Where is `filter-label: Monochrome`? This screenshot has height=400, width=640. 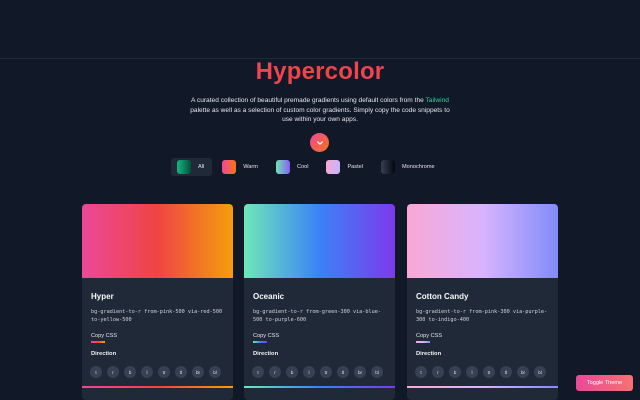
filter-label: Monochrome is located at coordinates (418, 167).